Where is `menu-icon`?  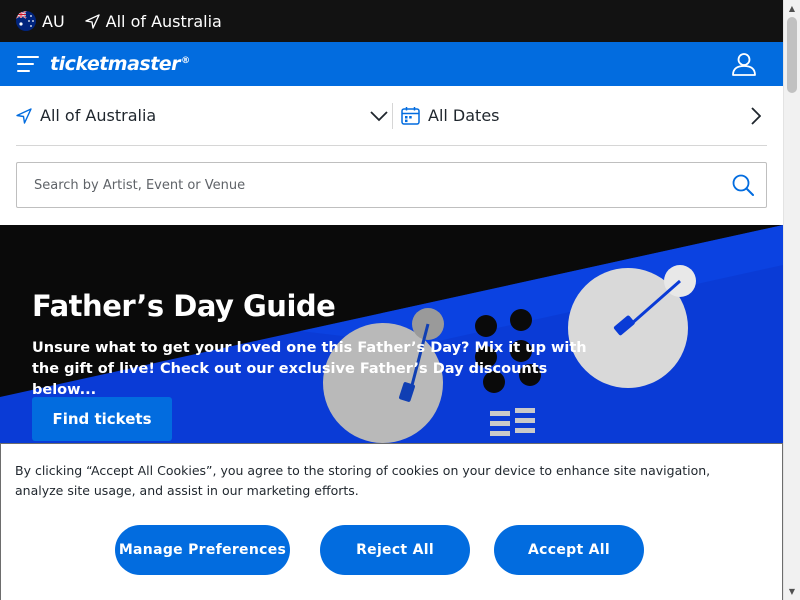 menu-icon is located at coordinates (28, 64).